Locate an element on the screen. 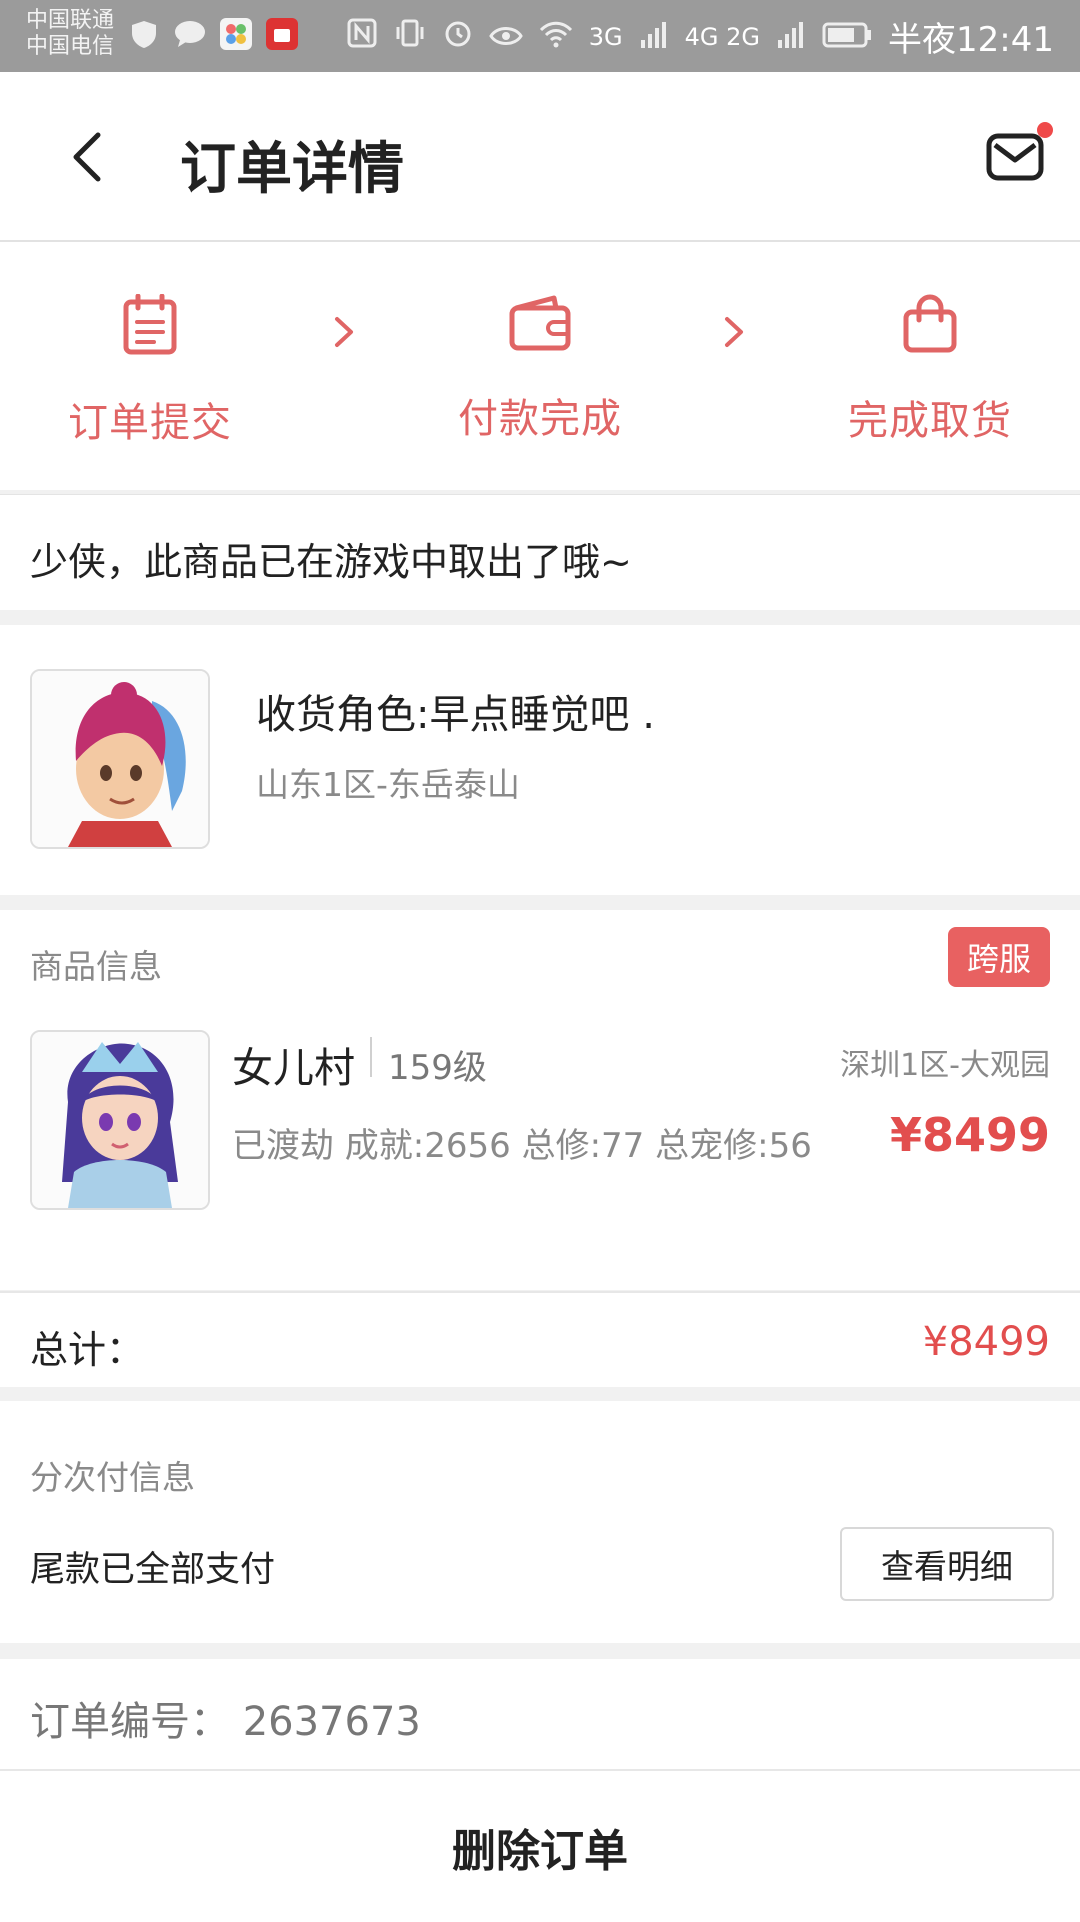 The image size is (1080, 1922). vibrate-icon is located at coordinates (410, 37).